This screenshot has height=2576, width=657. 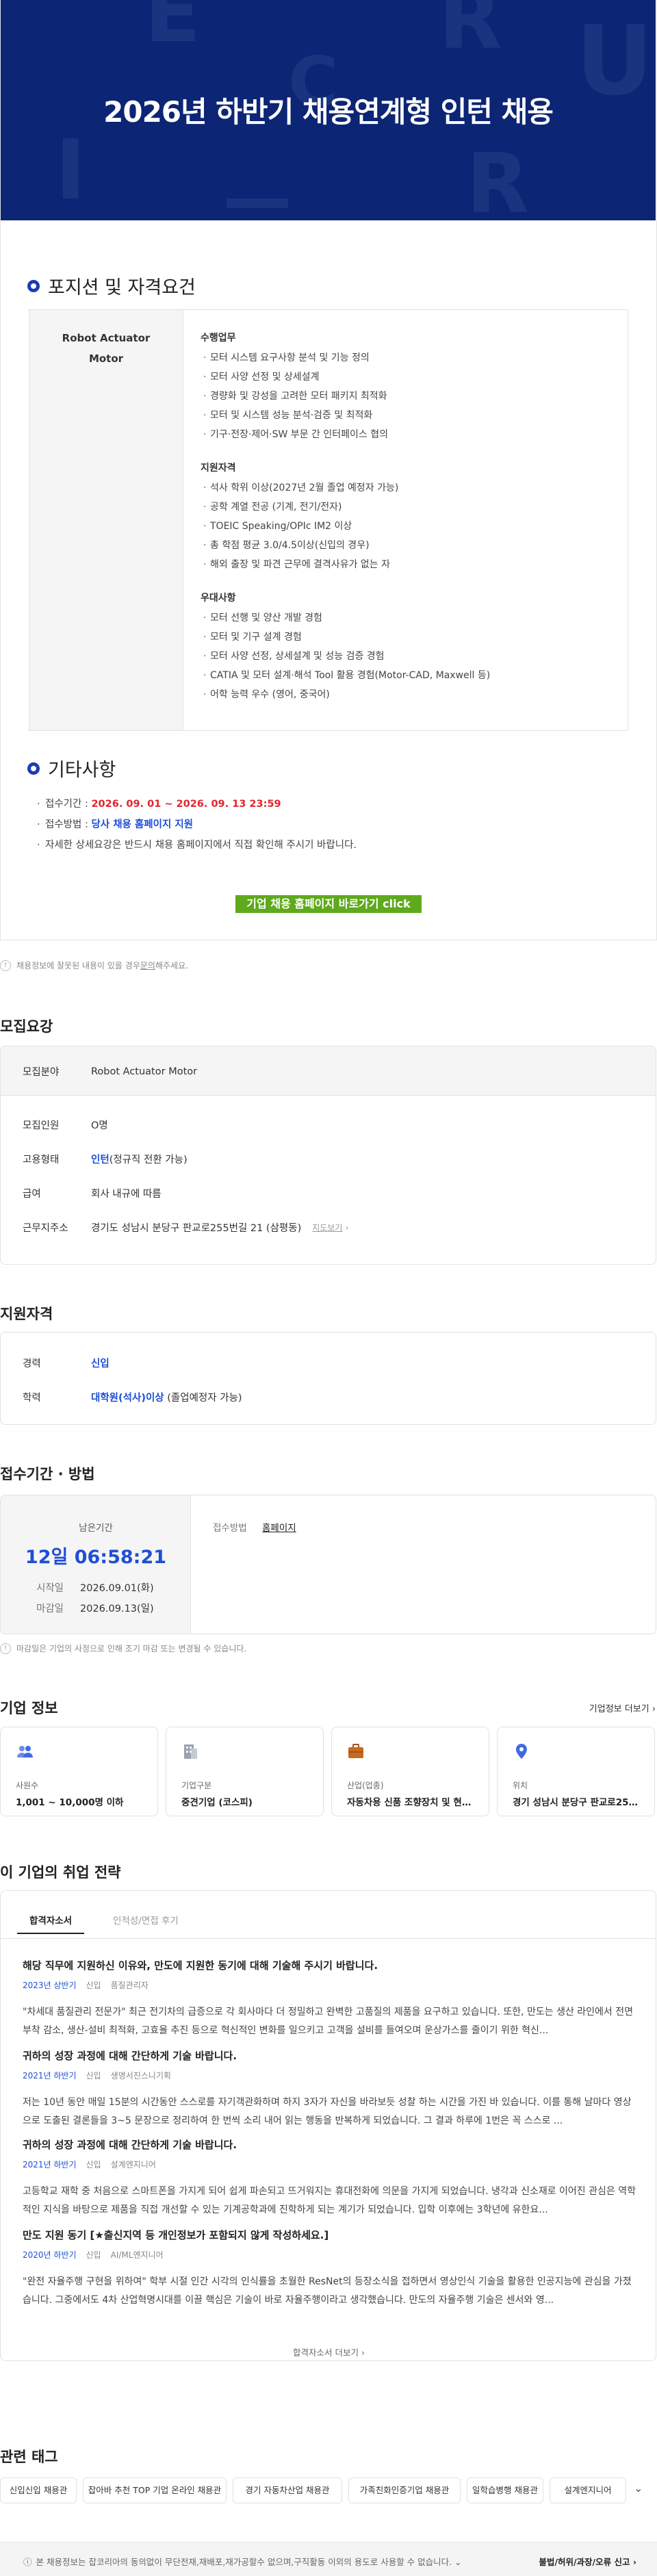 What do you see at coordinates (588, 2490) in the screenshot?
I see `tag-item: 설계엔지니어` at bounding box center [588, 2490].